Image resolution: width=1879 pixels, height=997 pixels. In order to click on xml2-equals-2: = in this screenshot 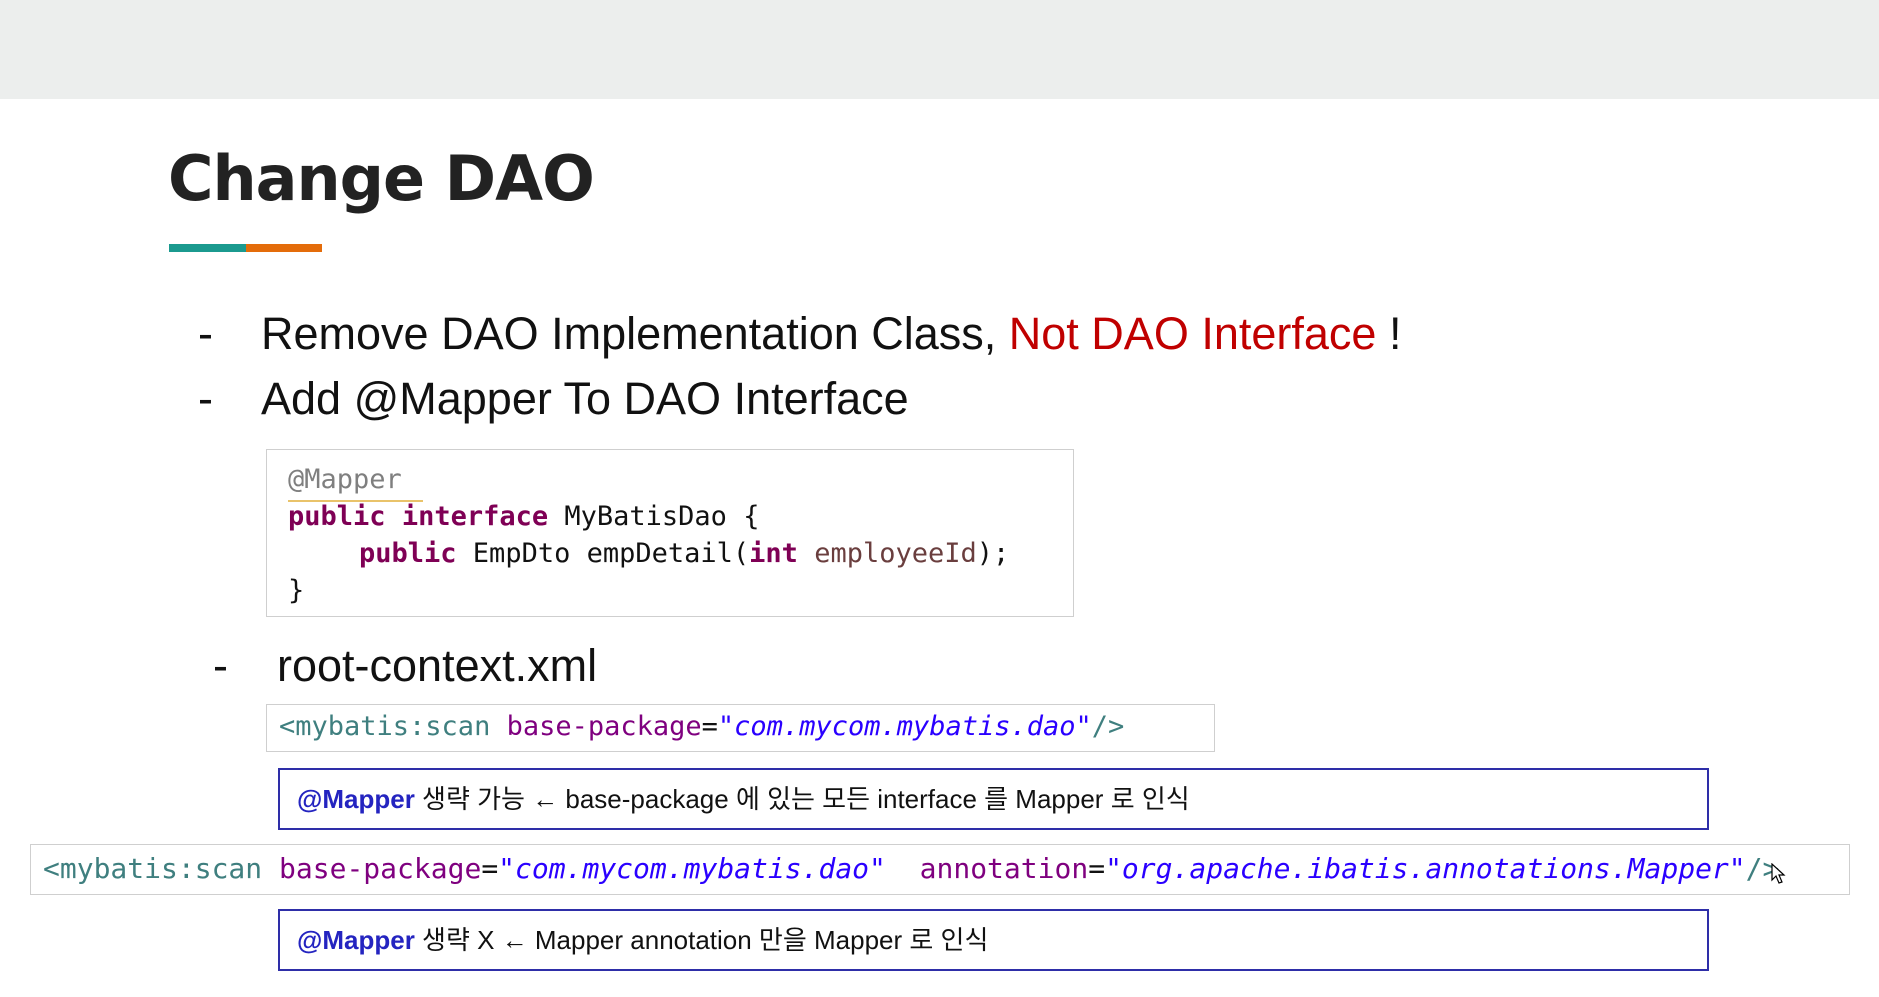, I will do `click(1097, 868)`.